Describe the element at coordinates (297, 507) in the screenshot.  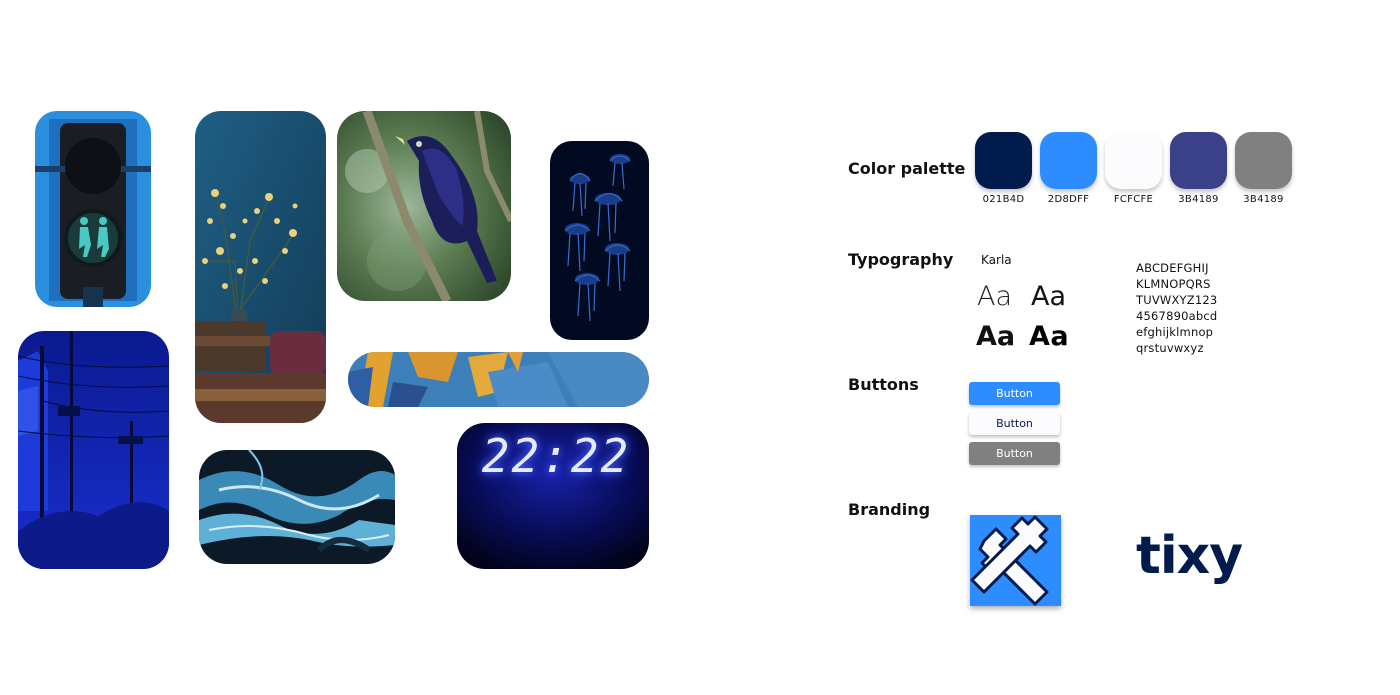
I see `marbled-liquid-photo` at that location.